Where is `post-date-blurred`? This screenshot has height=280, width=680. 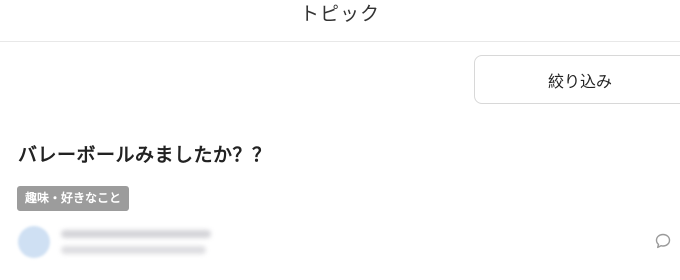
post-date-blurred is located at coordinates (133, 250).